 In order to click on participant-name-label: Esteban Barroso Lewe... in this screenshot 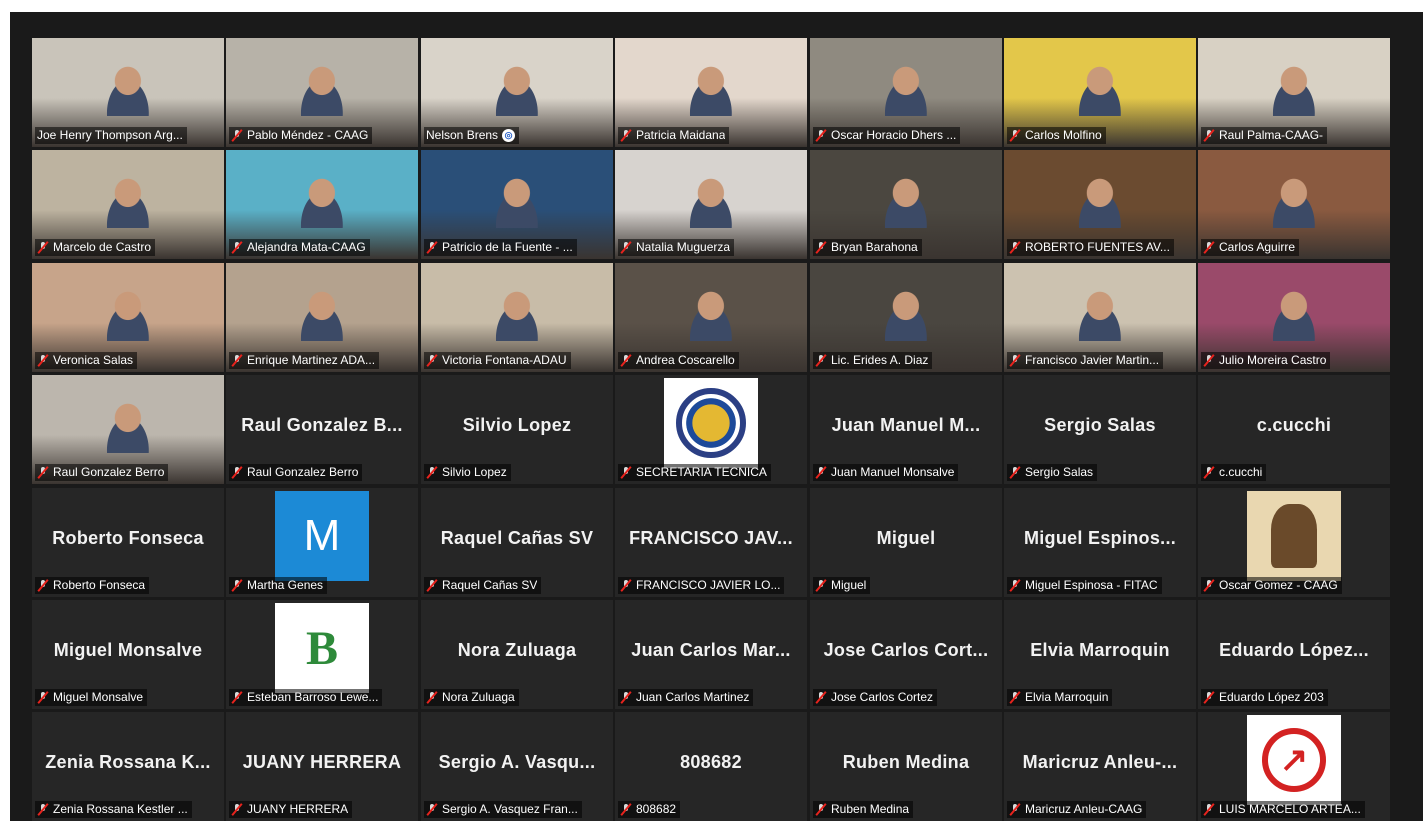, I will do `click(306, 697)`.